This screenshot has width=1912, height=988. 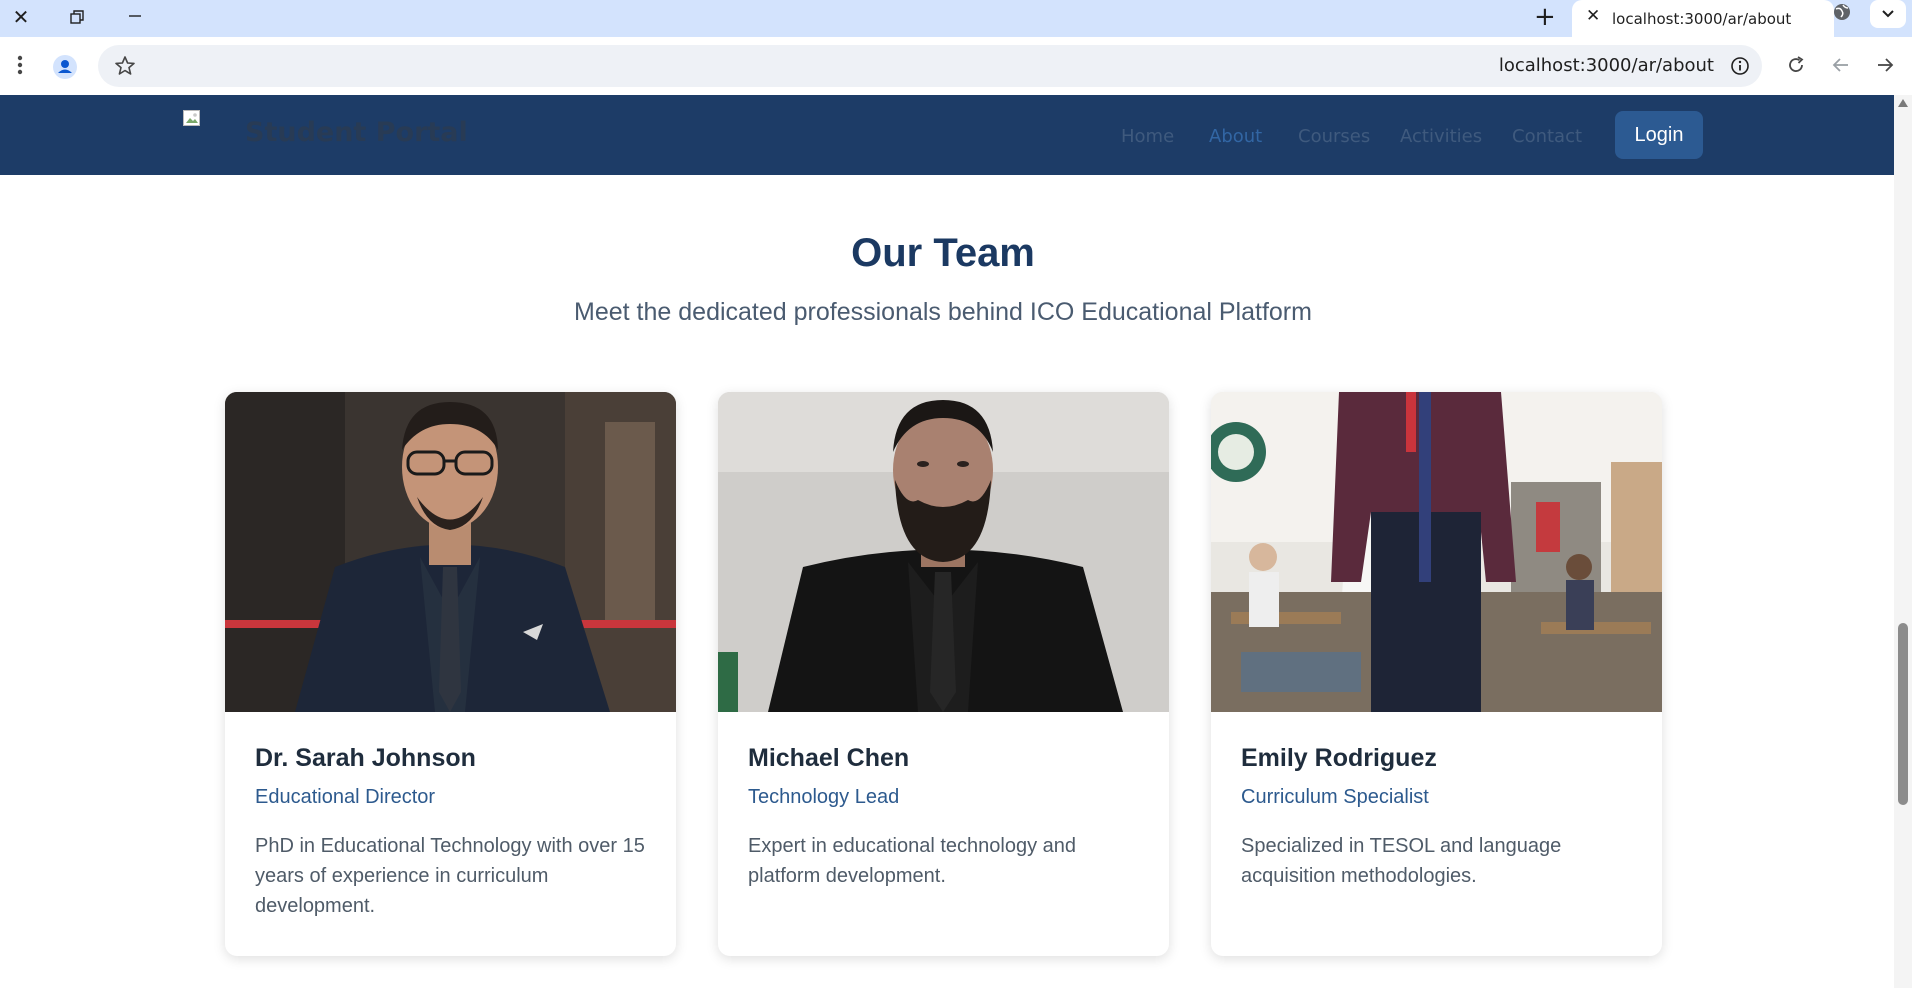 I want to click on new-tab-icon: +, so click(x=1545, y=17).